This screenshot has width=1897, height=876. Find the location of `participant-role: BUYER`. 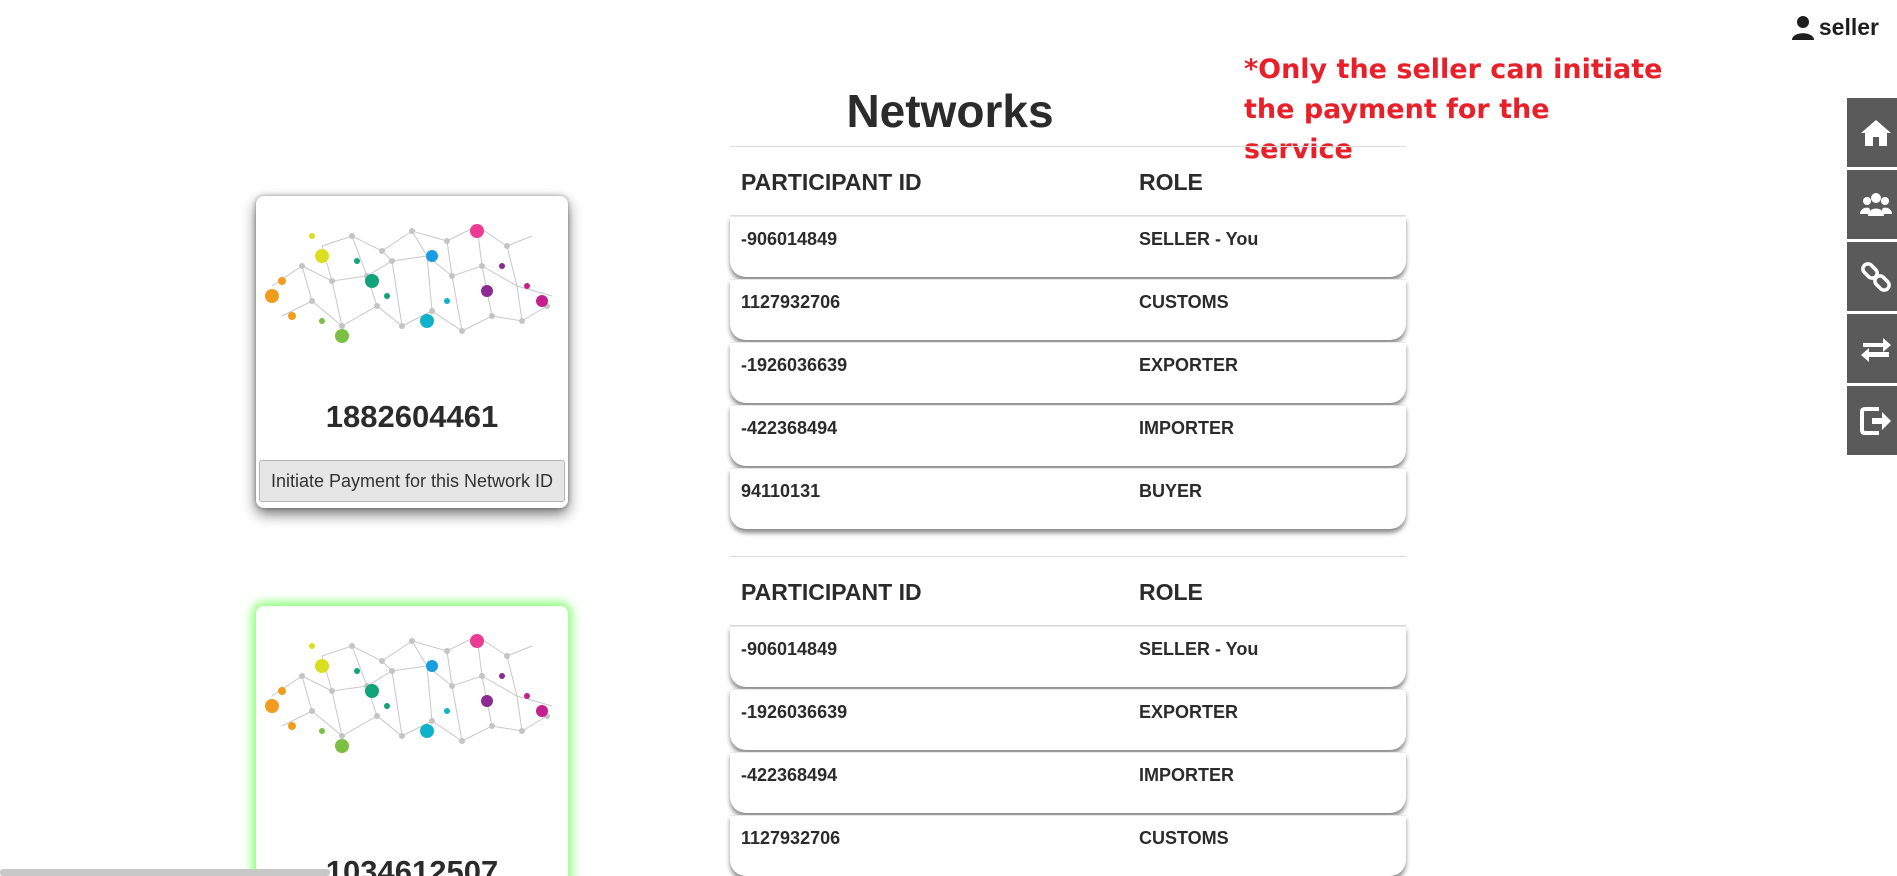

participant-role: BUYER is located at coordinates (1171, 491).